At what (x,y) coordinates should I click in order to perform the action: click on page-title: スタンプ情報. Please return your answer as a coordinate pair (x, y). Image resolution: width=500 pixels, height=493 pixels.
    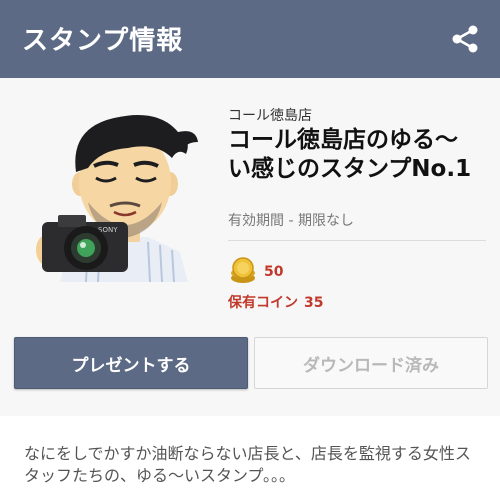
    Looking at the image, I should click on (103, 41).